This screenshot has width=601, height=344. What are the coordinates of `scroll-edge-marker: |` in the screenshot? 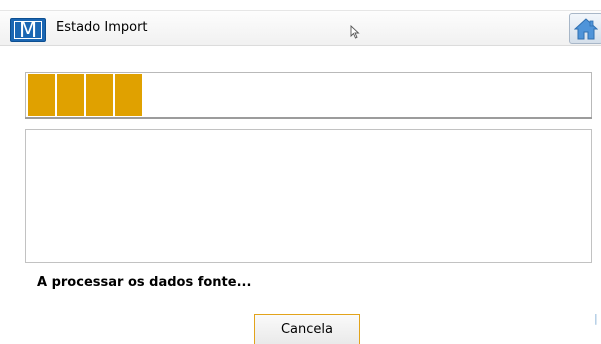 It's located at (596, 318).